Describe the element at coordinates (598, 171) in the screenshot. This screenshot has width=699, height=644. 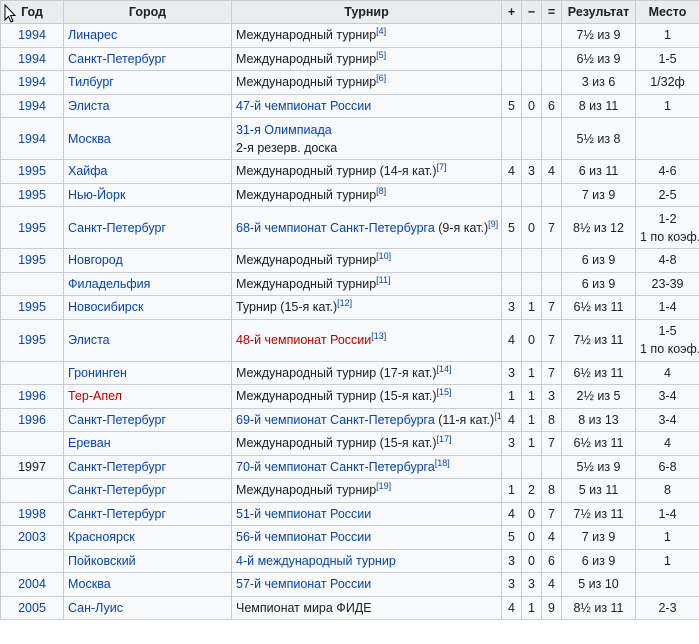
I see `result-value: 6 из 11` at that location.